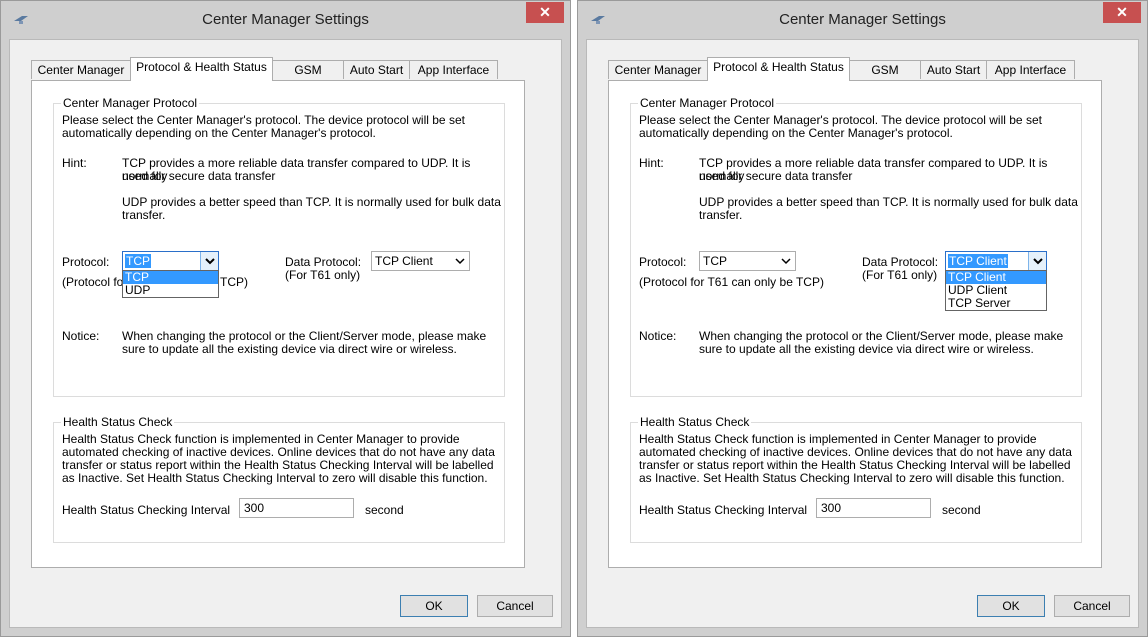  What do you see at coordinates (996, 303) in the screenshot?
I see `dropdown-option: TCP Server` at bounding box center [996, 303].